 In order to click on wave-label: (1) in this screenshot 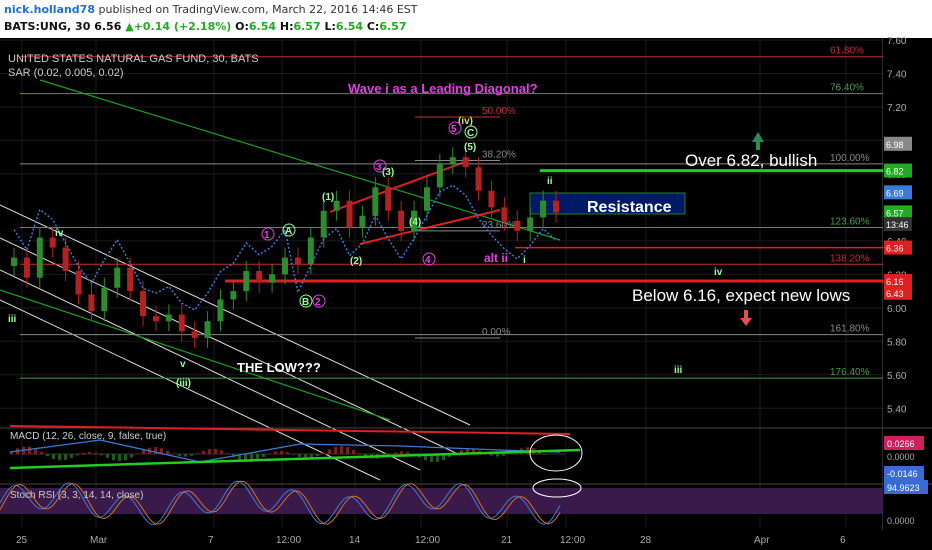, I will do `click(328, 197)`.